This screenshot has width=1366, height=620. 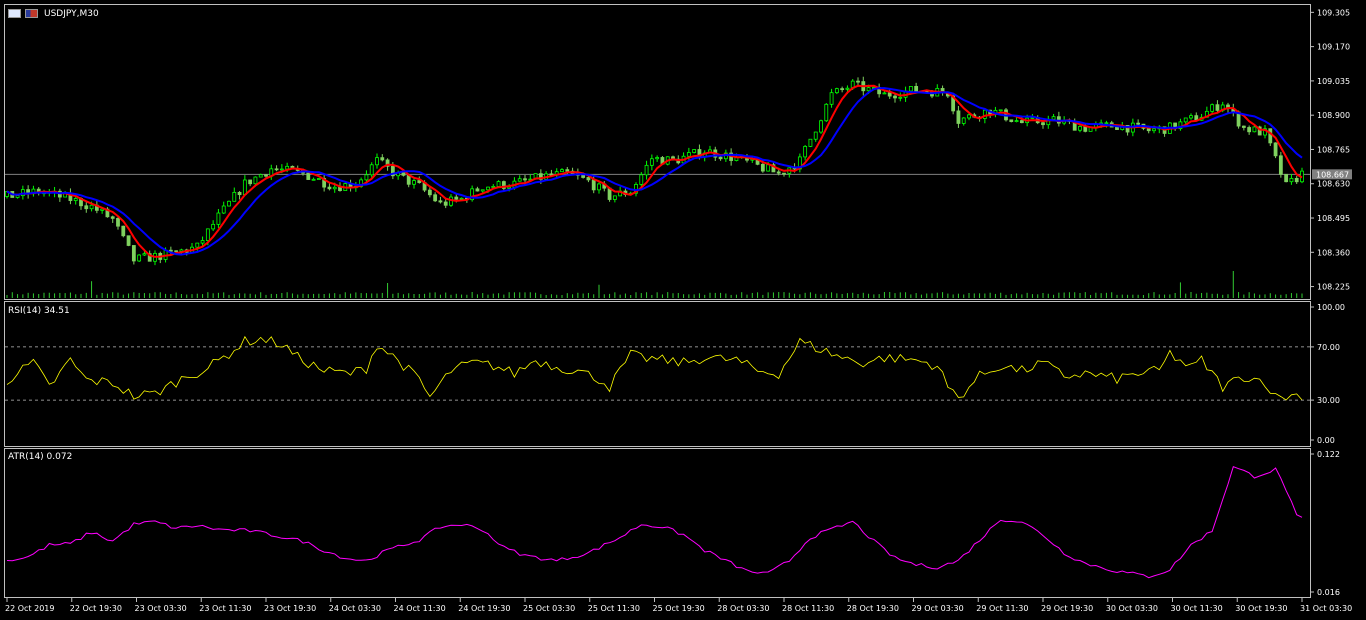 I want to click on time-tick-label: 23 Oct 11:30, so click(x=225, y=608).